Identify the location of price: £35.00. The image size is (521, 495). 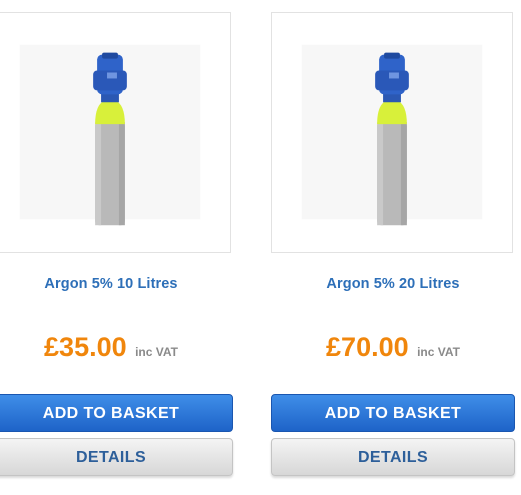
(85, 347).